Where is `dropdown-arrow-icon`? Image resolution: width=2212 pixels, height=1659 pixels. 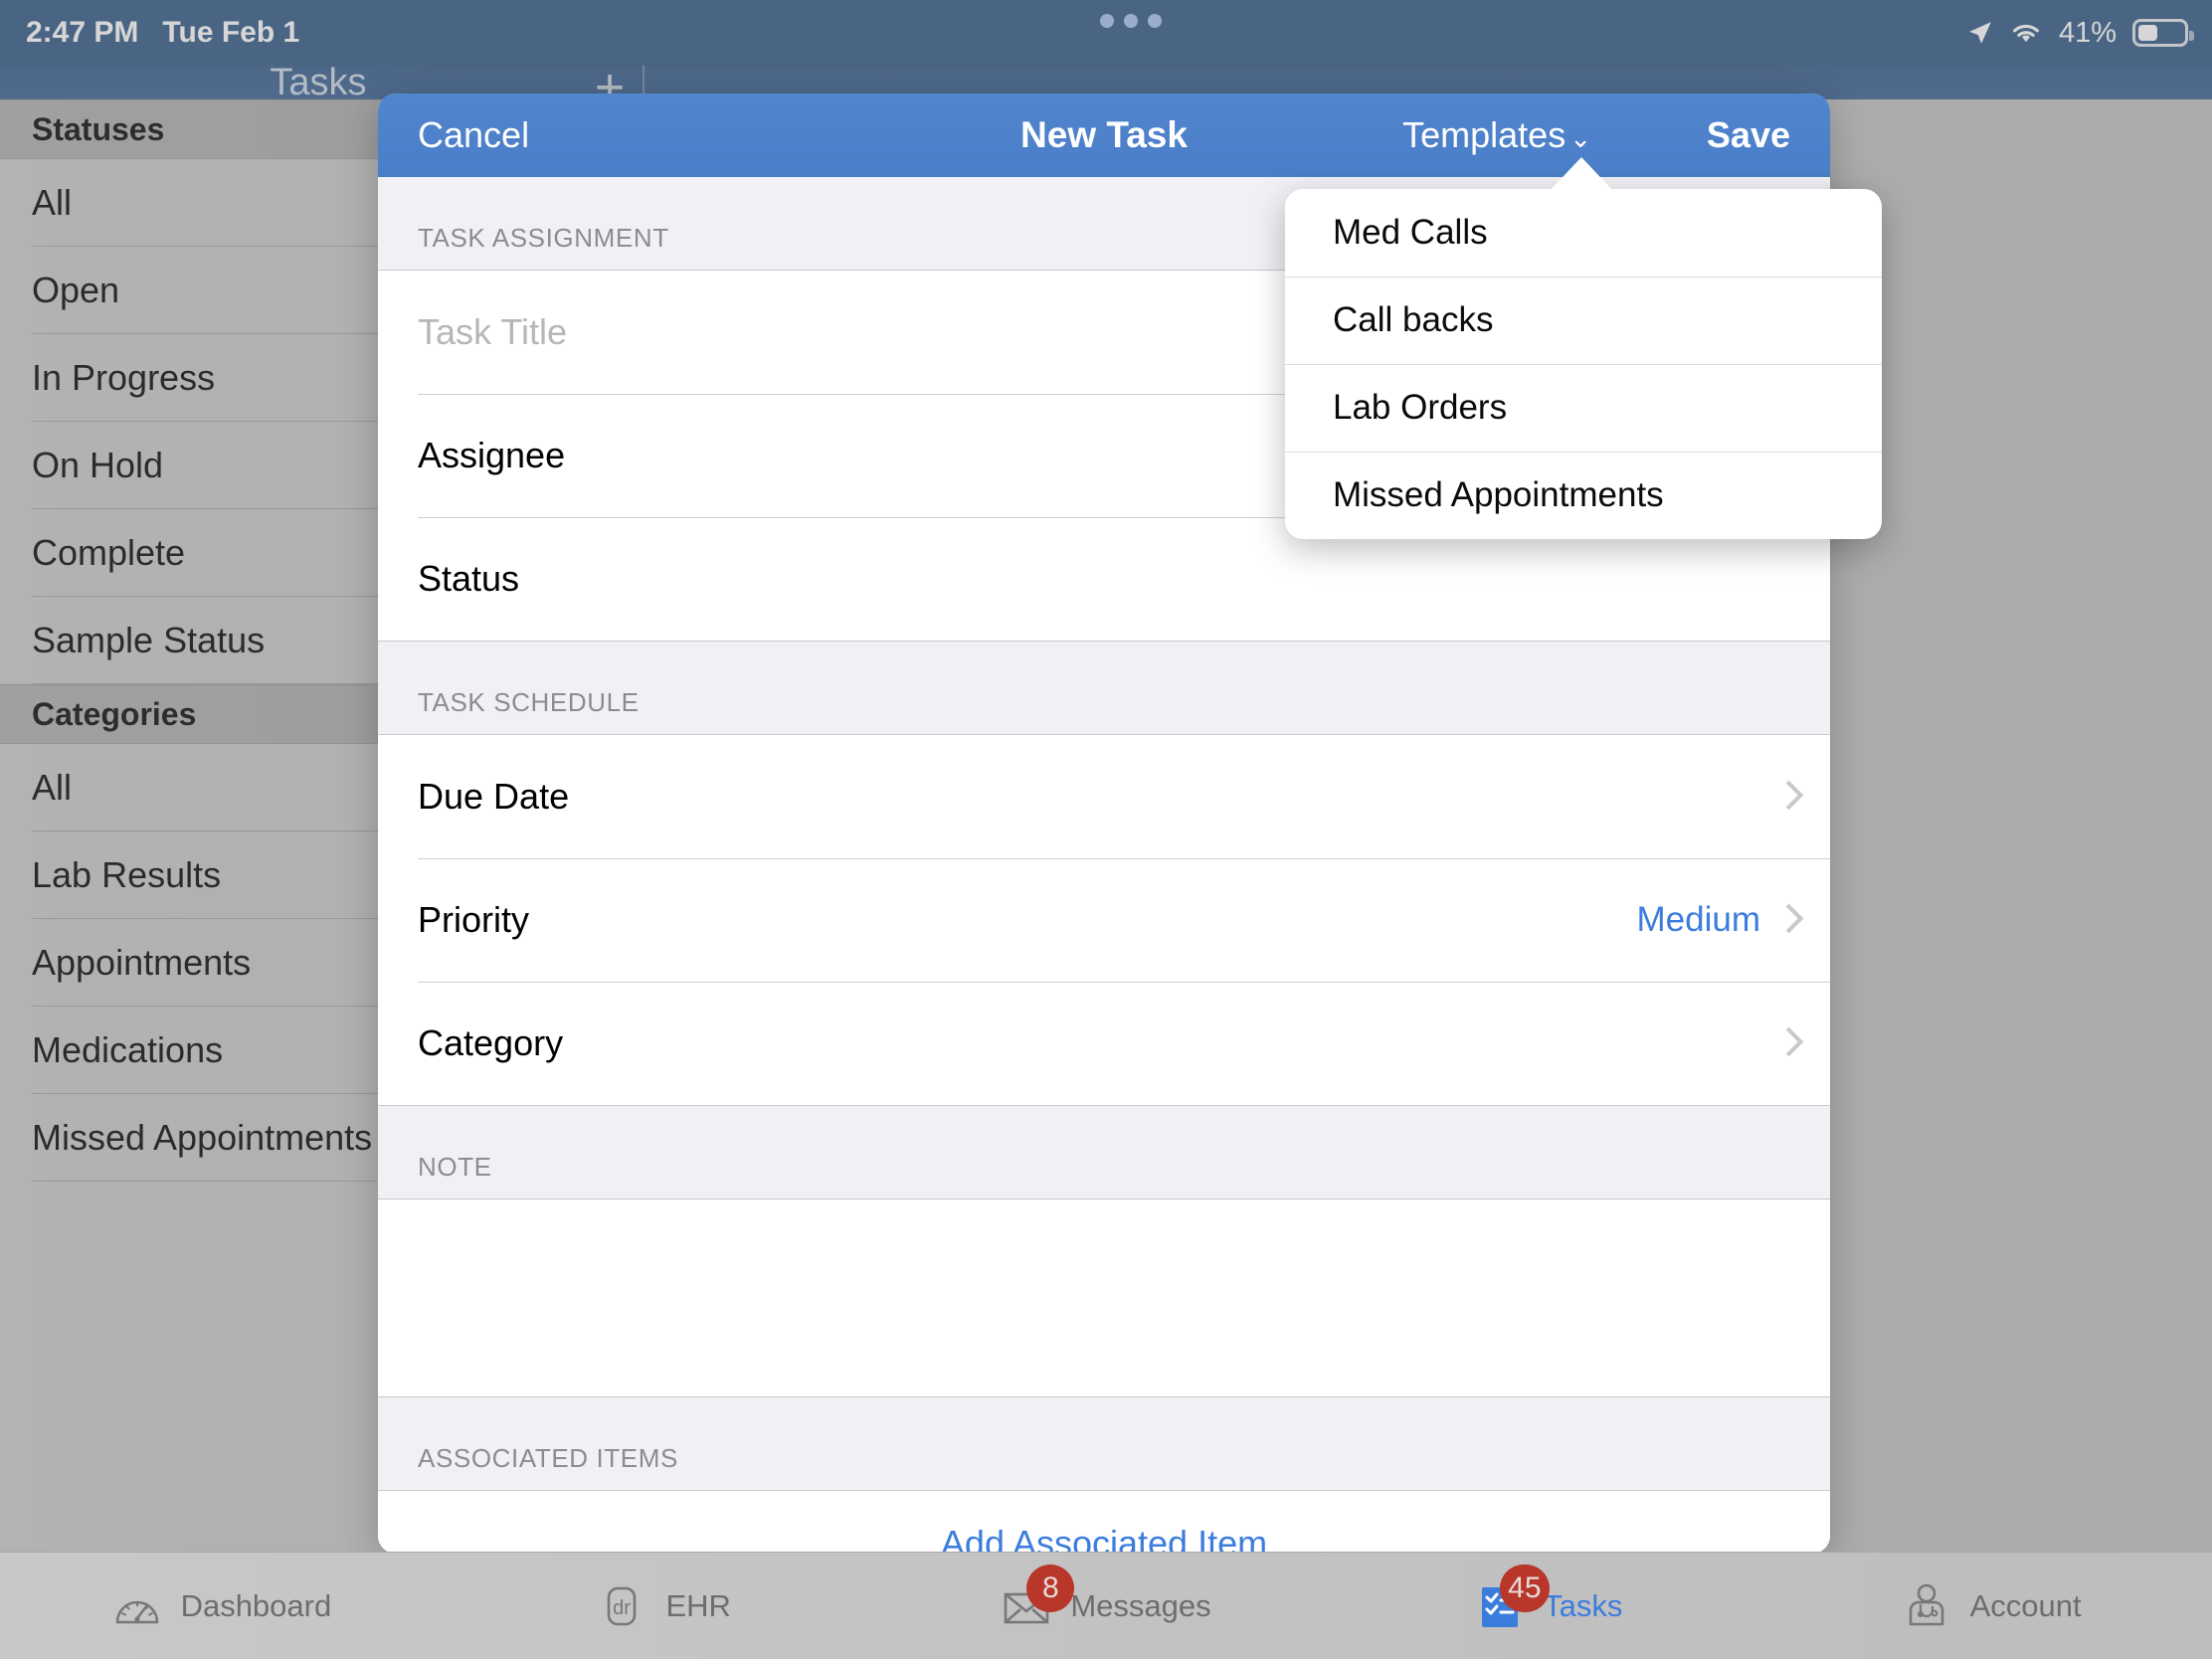 dropdown-arrow-icon is located at coordinates (1581, 175).